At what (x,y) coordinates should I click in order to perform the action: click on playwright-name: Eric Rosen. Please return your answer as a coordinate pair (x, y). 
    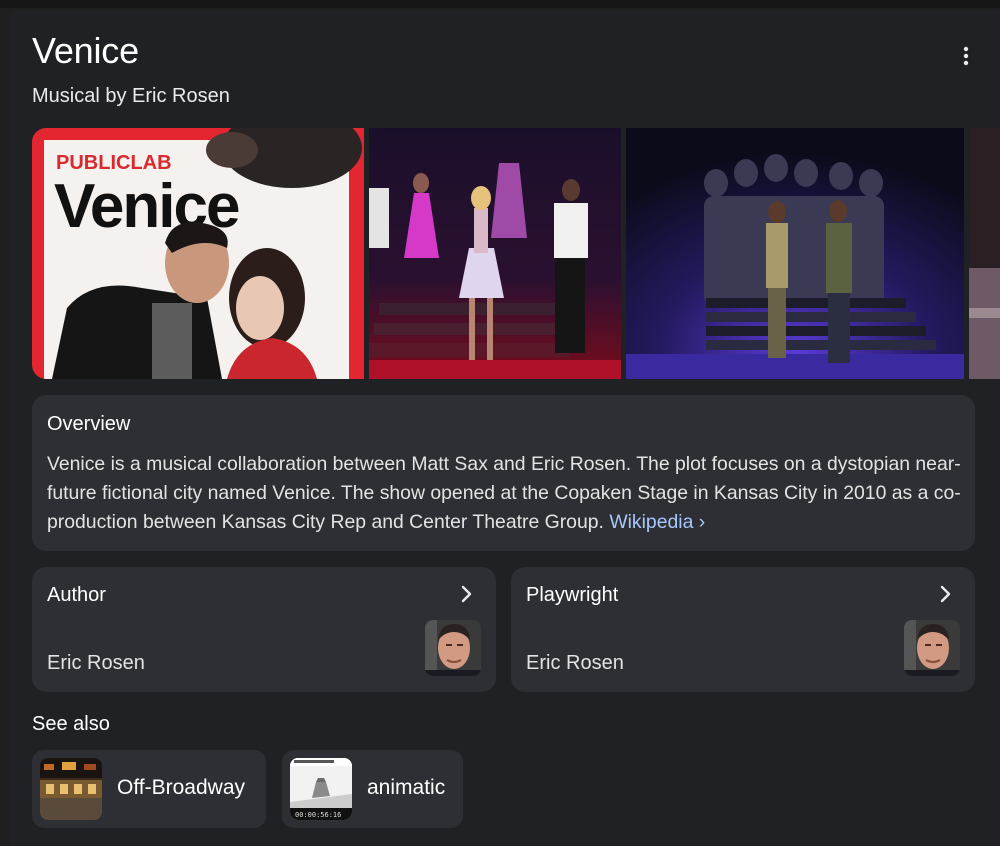
    Looking at the image, I should click on (575, 663).